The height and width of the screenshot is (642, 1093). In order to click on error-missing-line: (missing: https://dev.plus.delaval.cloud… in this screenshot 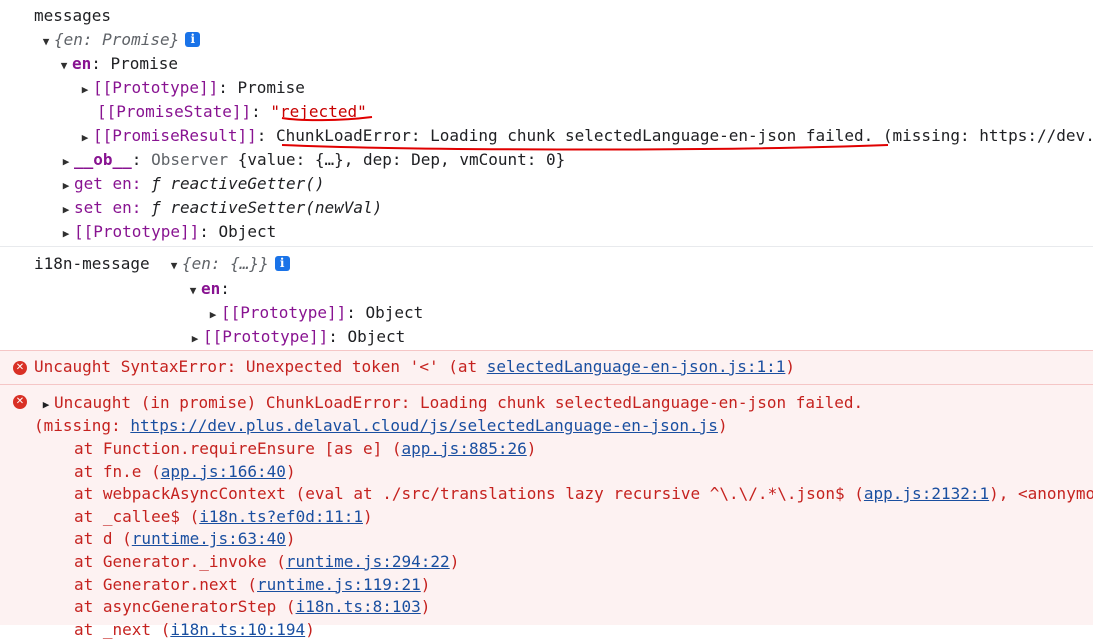, I will do `click(381, 425)`.